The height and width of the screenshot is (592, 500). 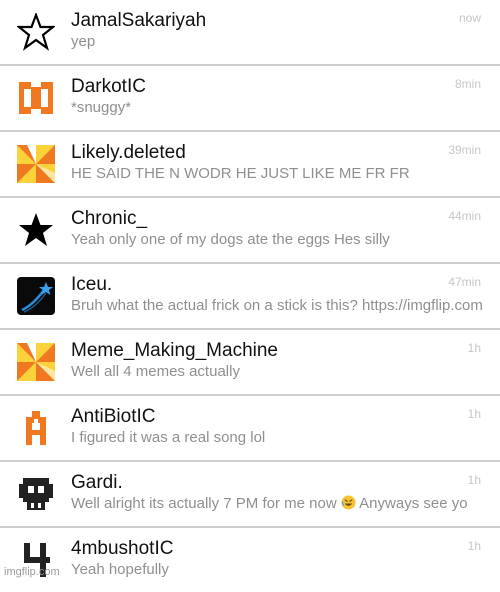 I want to click on contact-name: DarkotIC, so click(x=108, y=86).